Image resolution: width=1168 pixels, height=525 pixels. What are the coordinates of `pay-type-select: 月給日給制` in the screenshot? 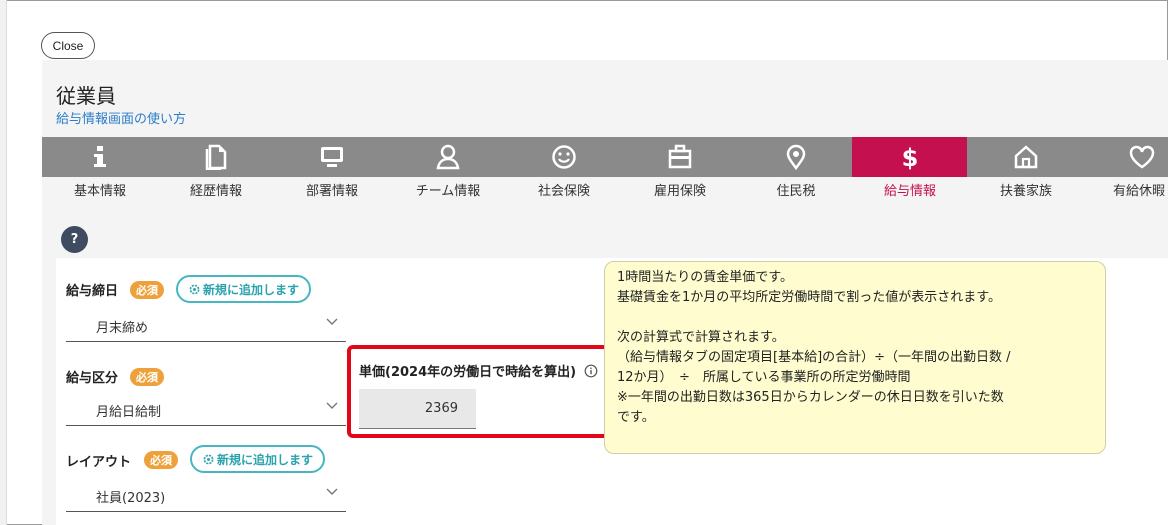 It's located at (206, 409).